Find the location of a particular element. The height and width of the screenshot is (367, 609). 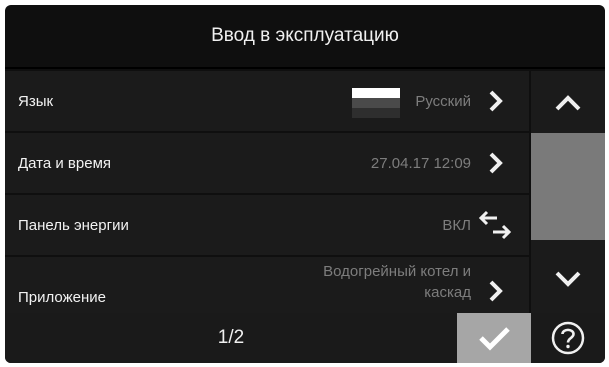

language-value: Русский is located at coordinates (443, 101).